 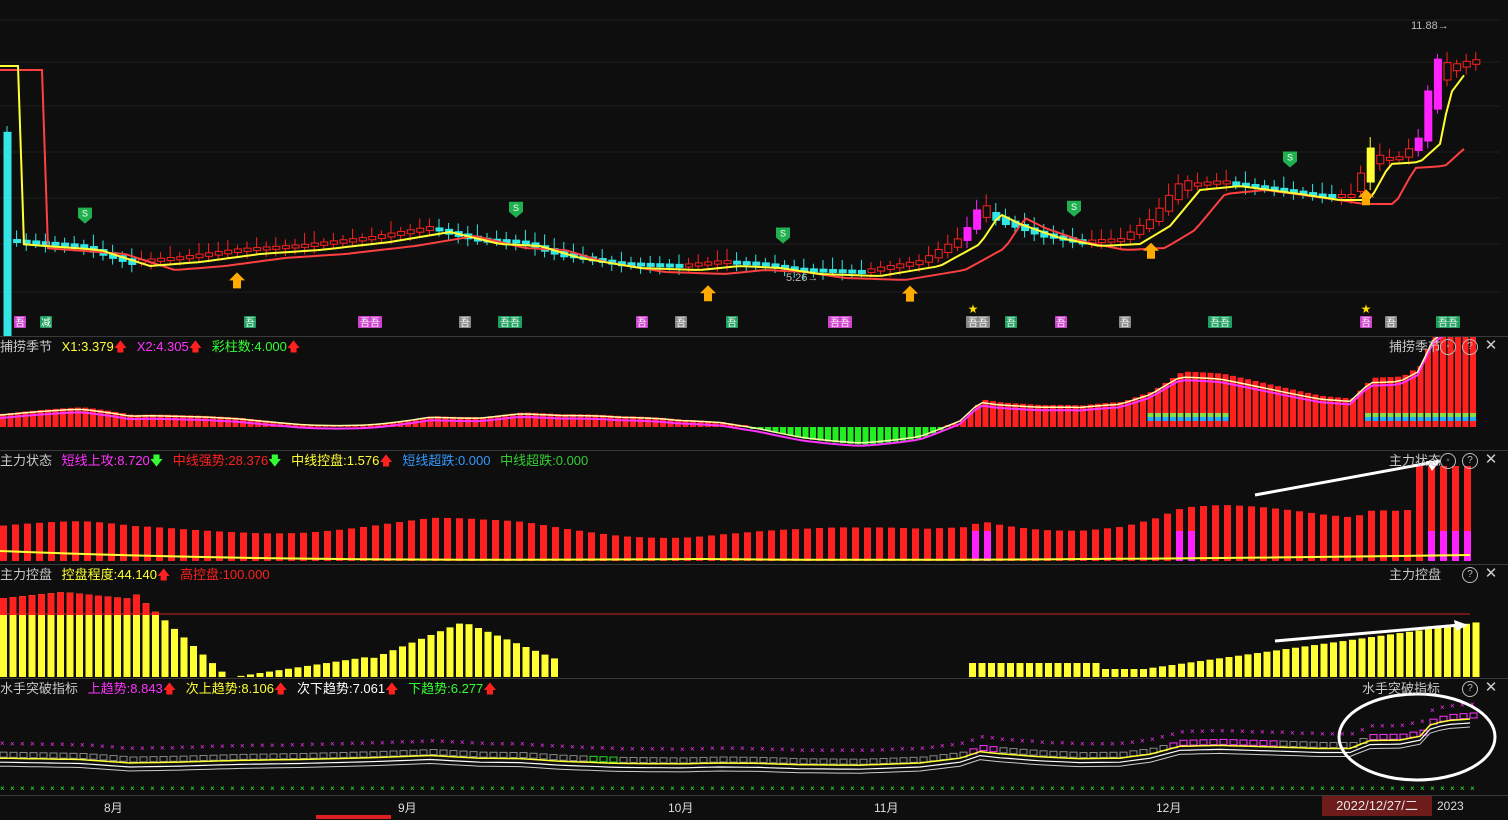 I want to click on panel-title-right: 水手突破指标, so click(x=1401, y=689).